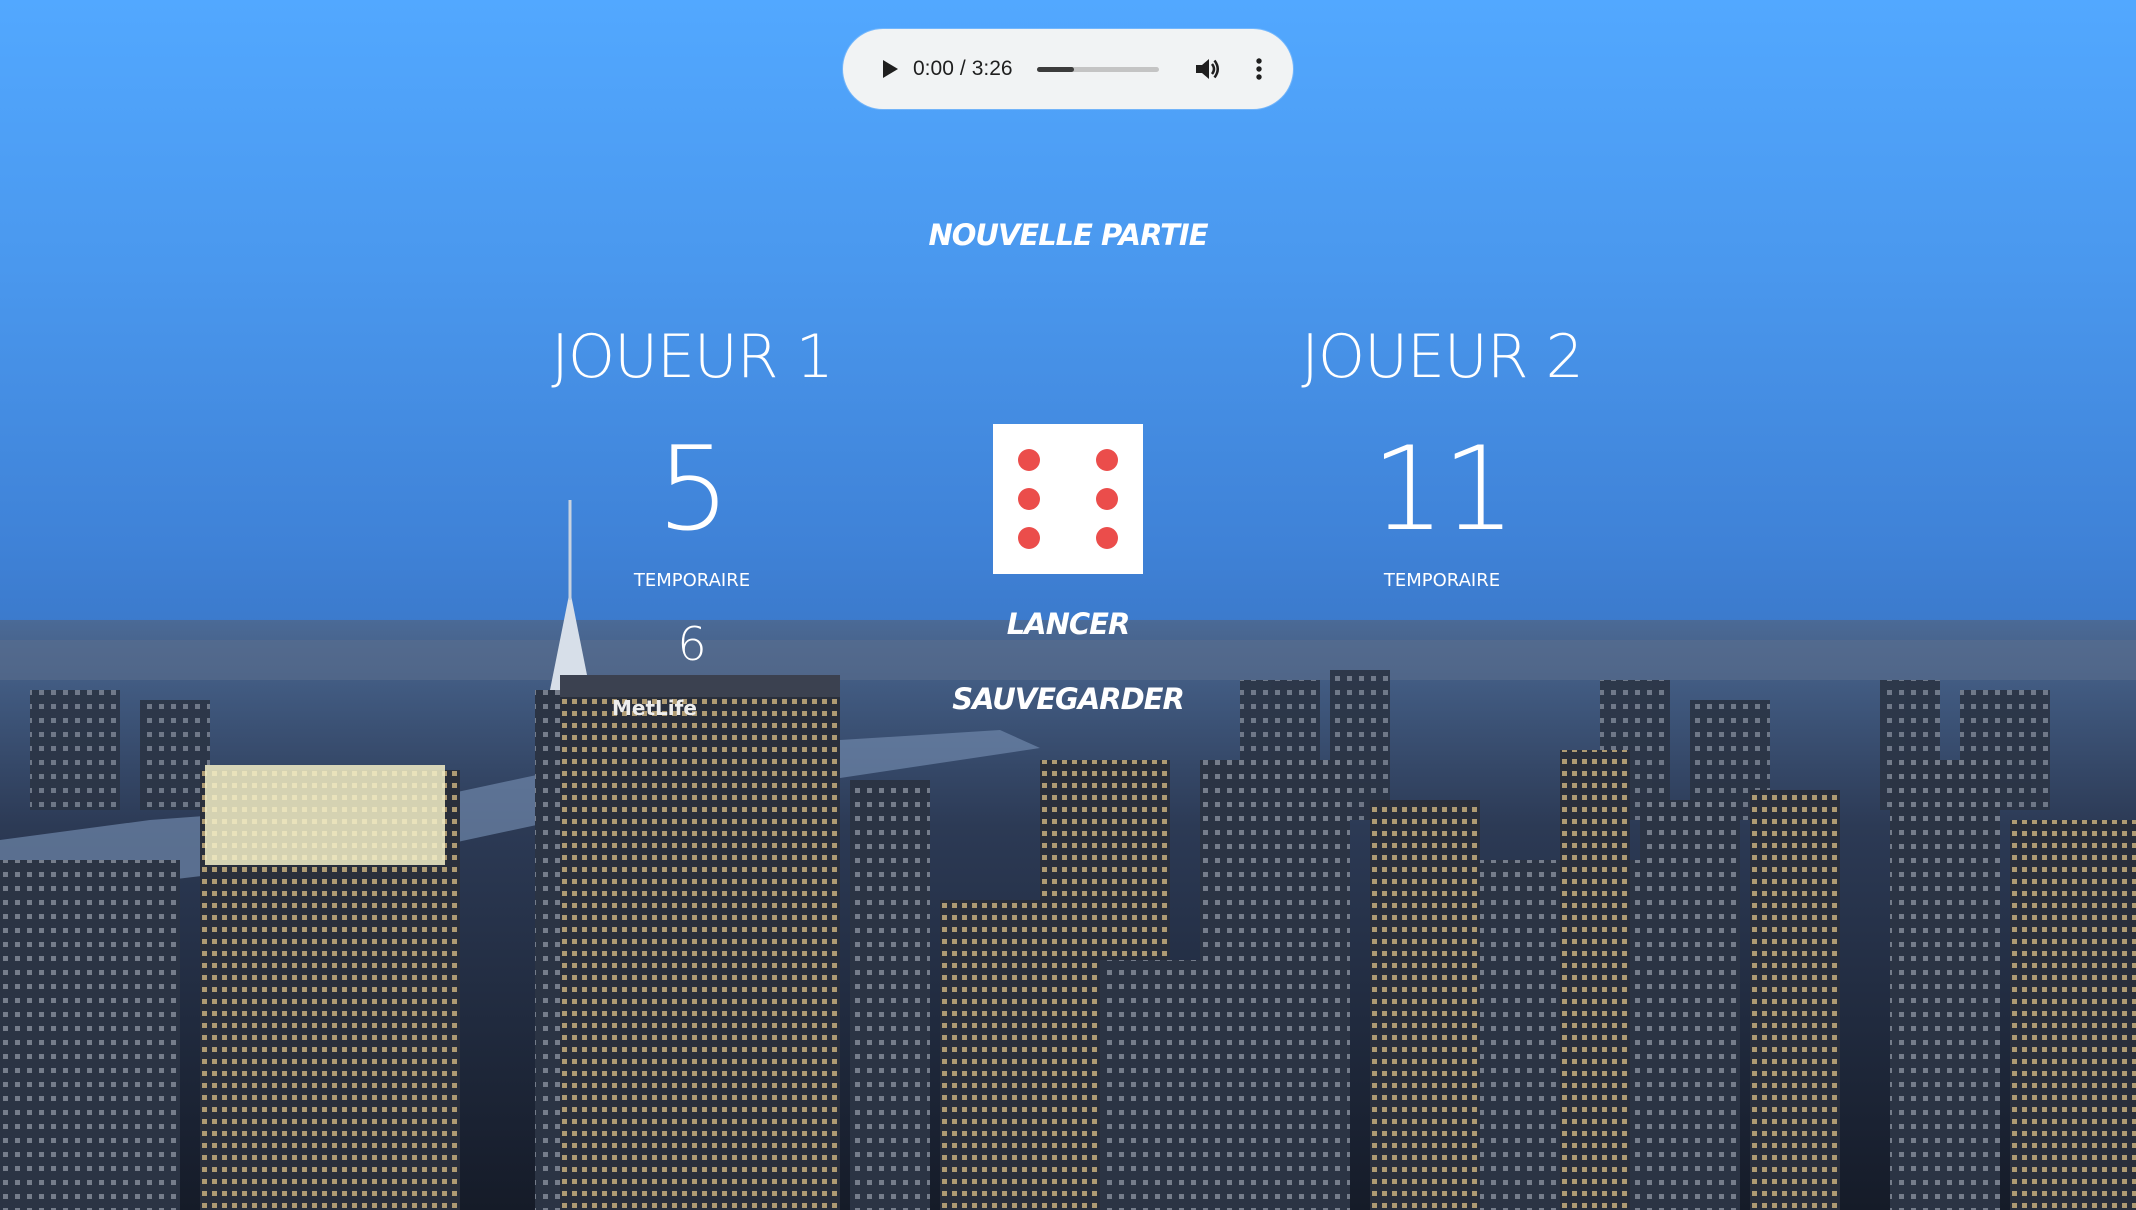 The image size is (2136, 1210). What do you see at coordinates (1442, 580) in the screenshot?
I see `player-2-temp-label: TEMPORAIRE` at bounding box center [1442, 580].